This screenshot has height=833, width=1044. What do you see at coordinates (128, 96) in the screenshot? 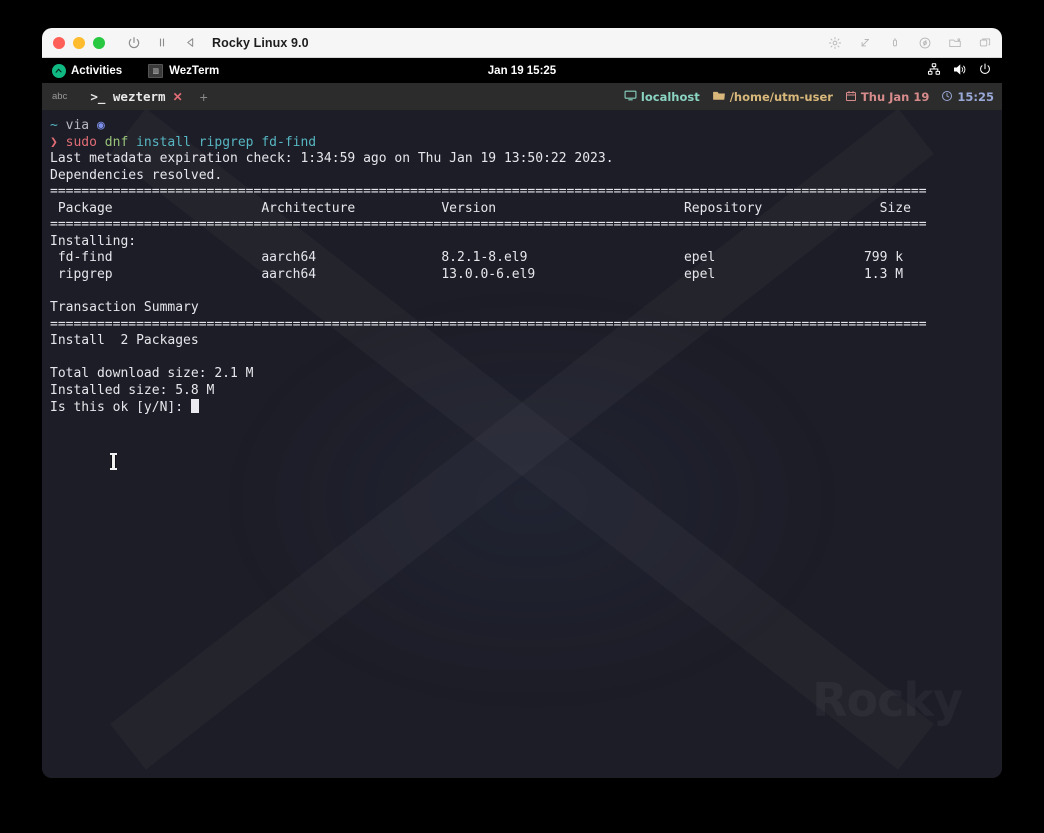
I see `tab-label: >_ wezterm` at bounding box center [128, 96].